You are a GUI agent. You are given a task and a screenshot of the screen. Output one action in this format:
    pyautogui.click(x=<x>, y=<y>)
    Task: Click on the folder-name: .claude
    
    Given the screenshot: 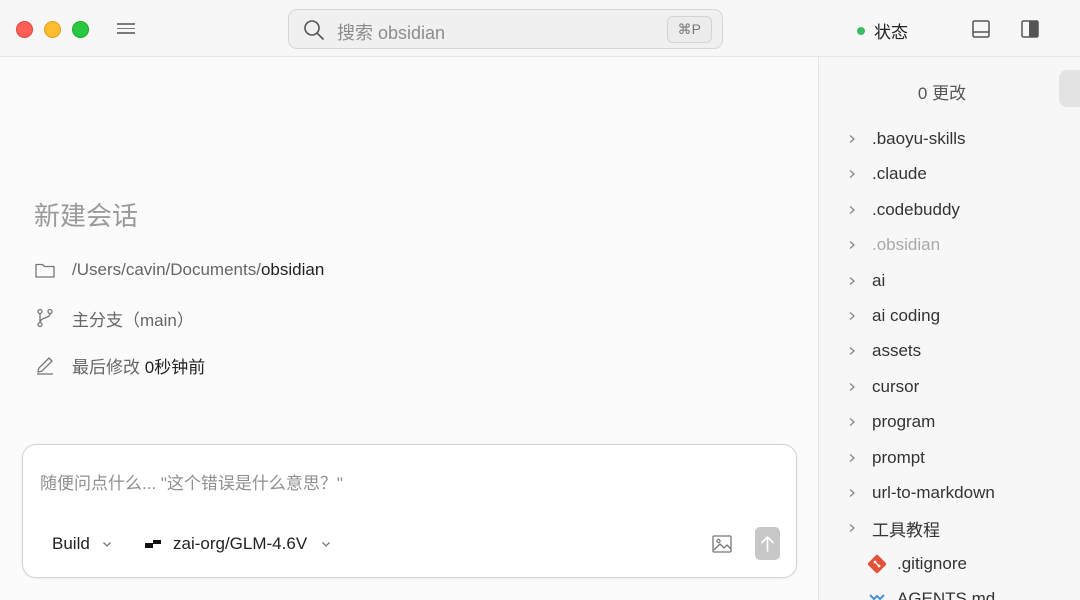 What is the action you would take?
    pyautogui.click(x=899, y=173)
    